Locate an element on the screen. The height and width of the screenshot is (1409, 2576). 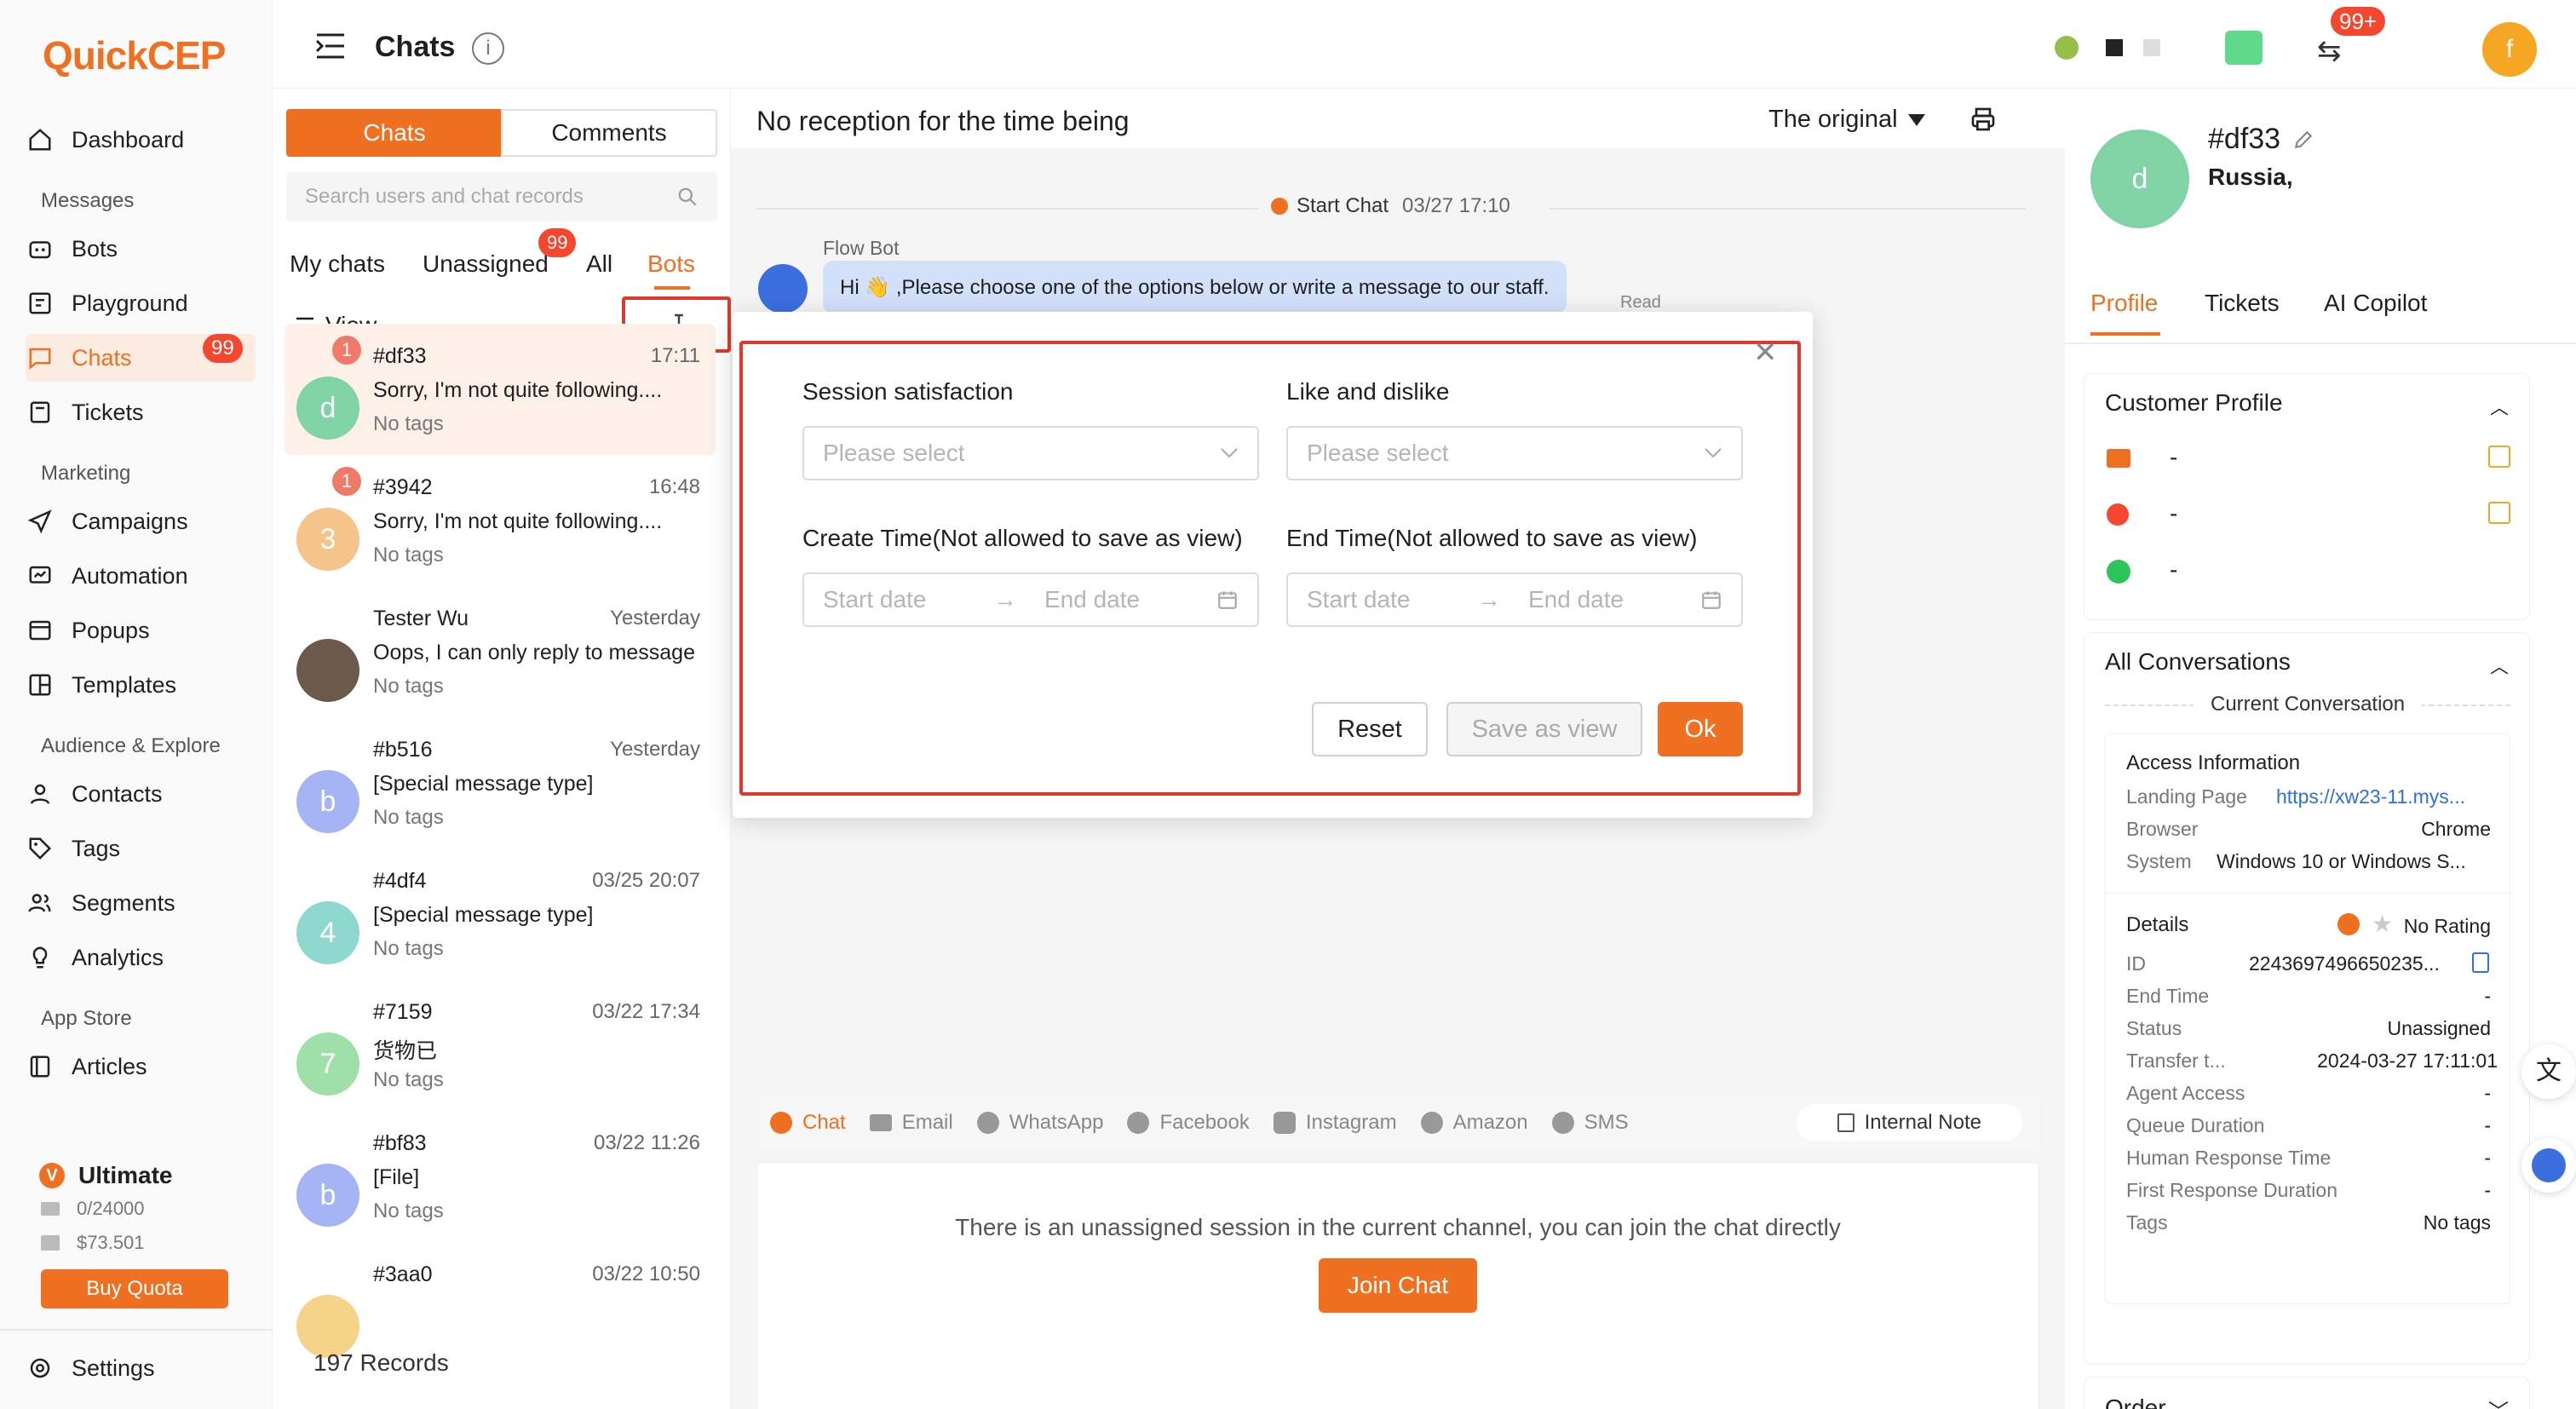
add-email-icon is located at coordinates (2499, 457).